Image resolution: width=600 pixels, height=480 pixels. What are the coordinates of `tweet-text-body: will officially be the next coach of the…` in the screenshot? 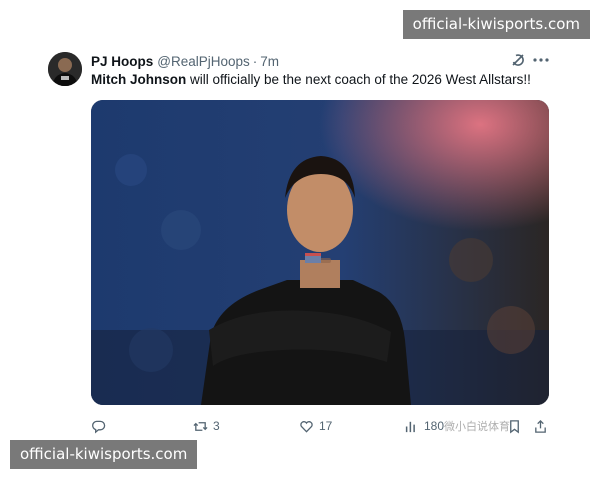 It's located at (358, 79).